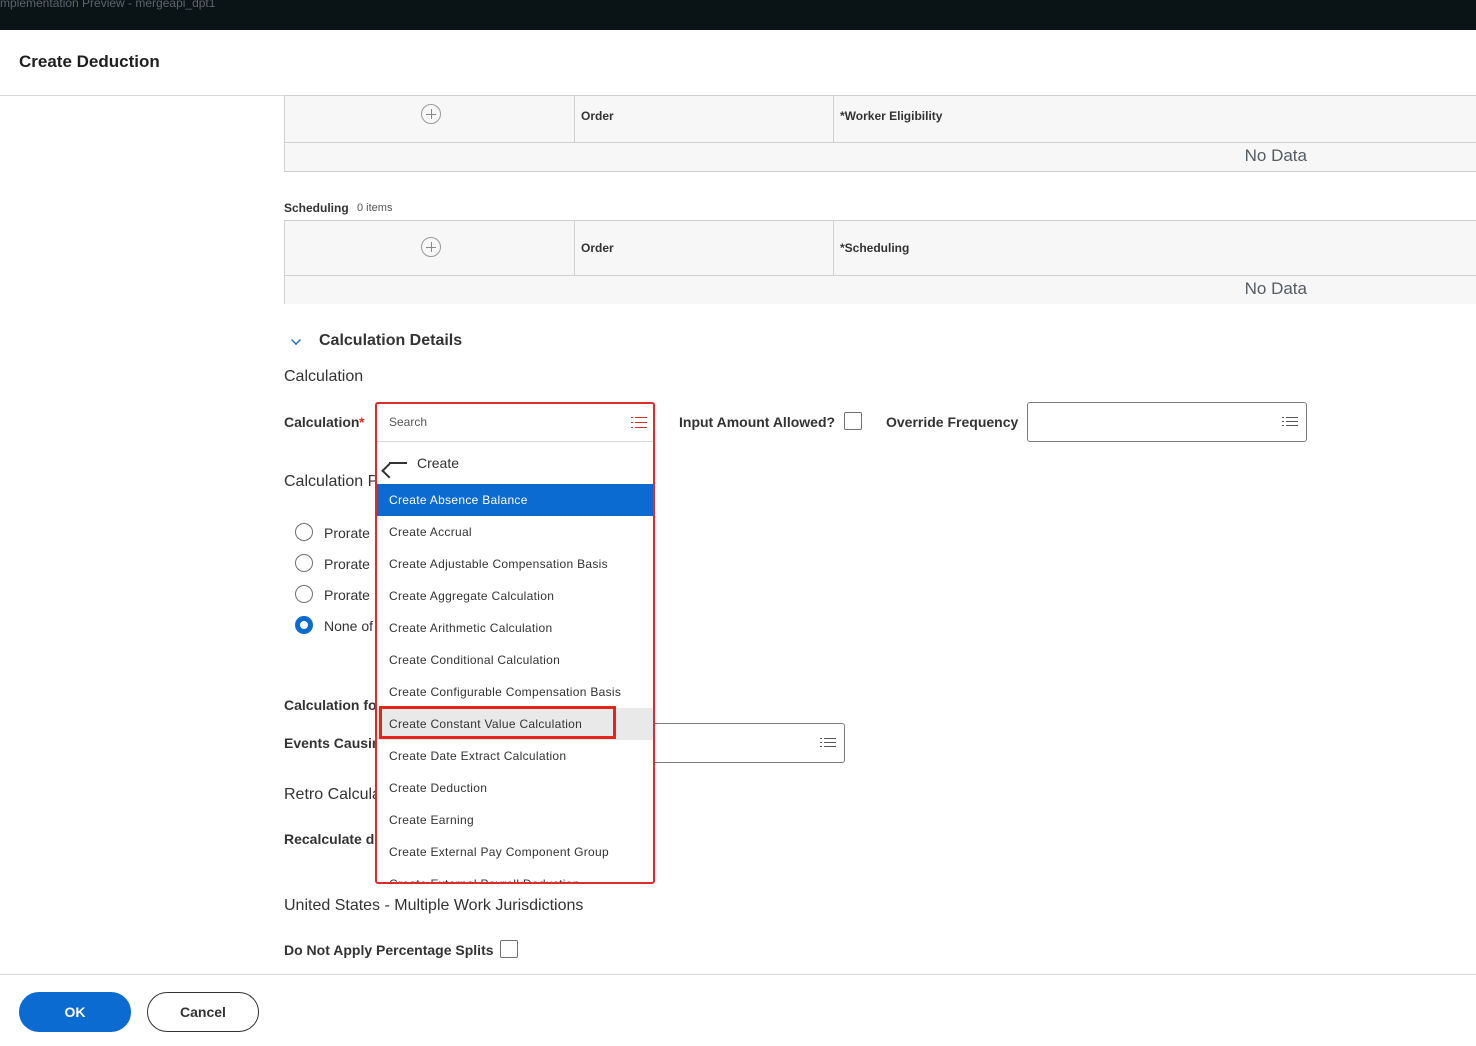 This screenshot has height=1046, width=1476. What do you see at coordinates (304, 625) in the screenshot?
I see `radio-none` at bounding box center [304, 625].